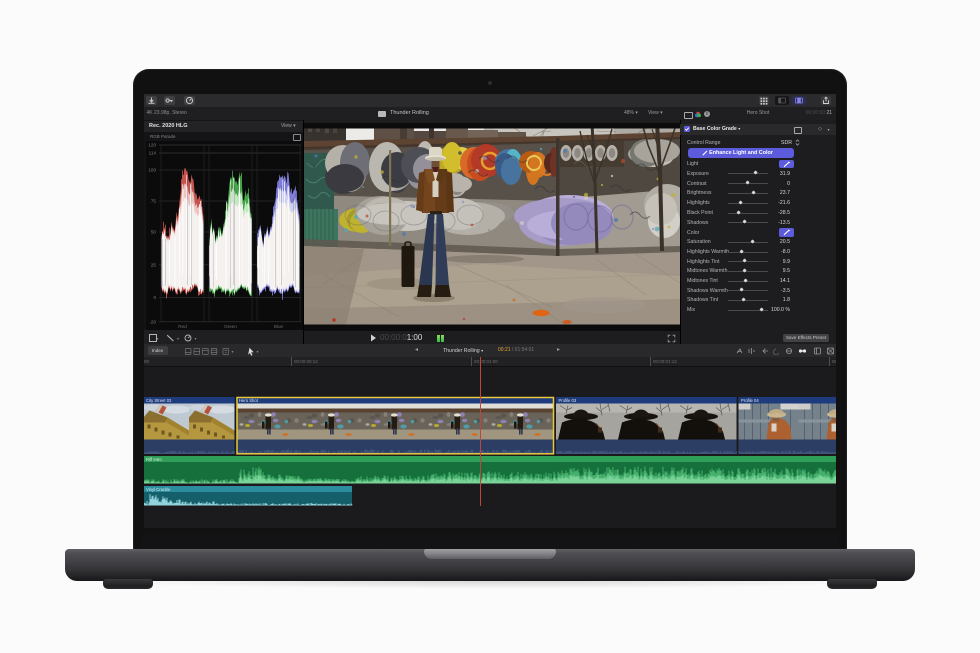 This screenshot has height=653, width=980. What do you see at coordinates (249, 400) in the screenshot?
I see `svg-text: Hero Shot` at bounding box center [249, 400].